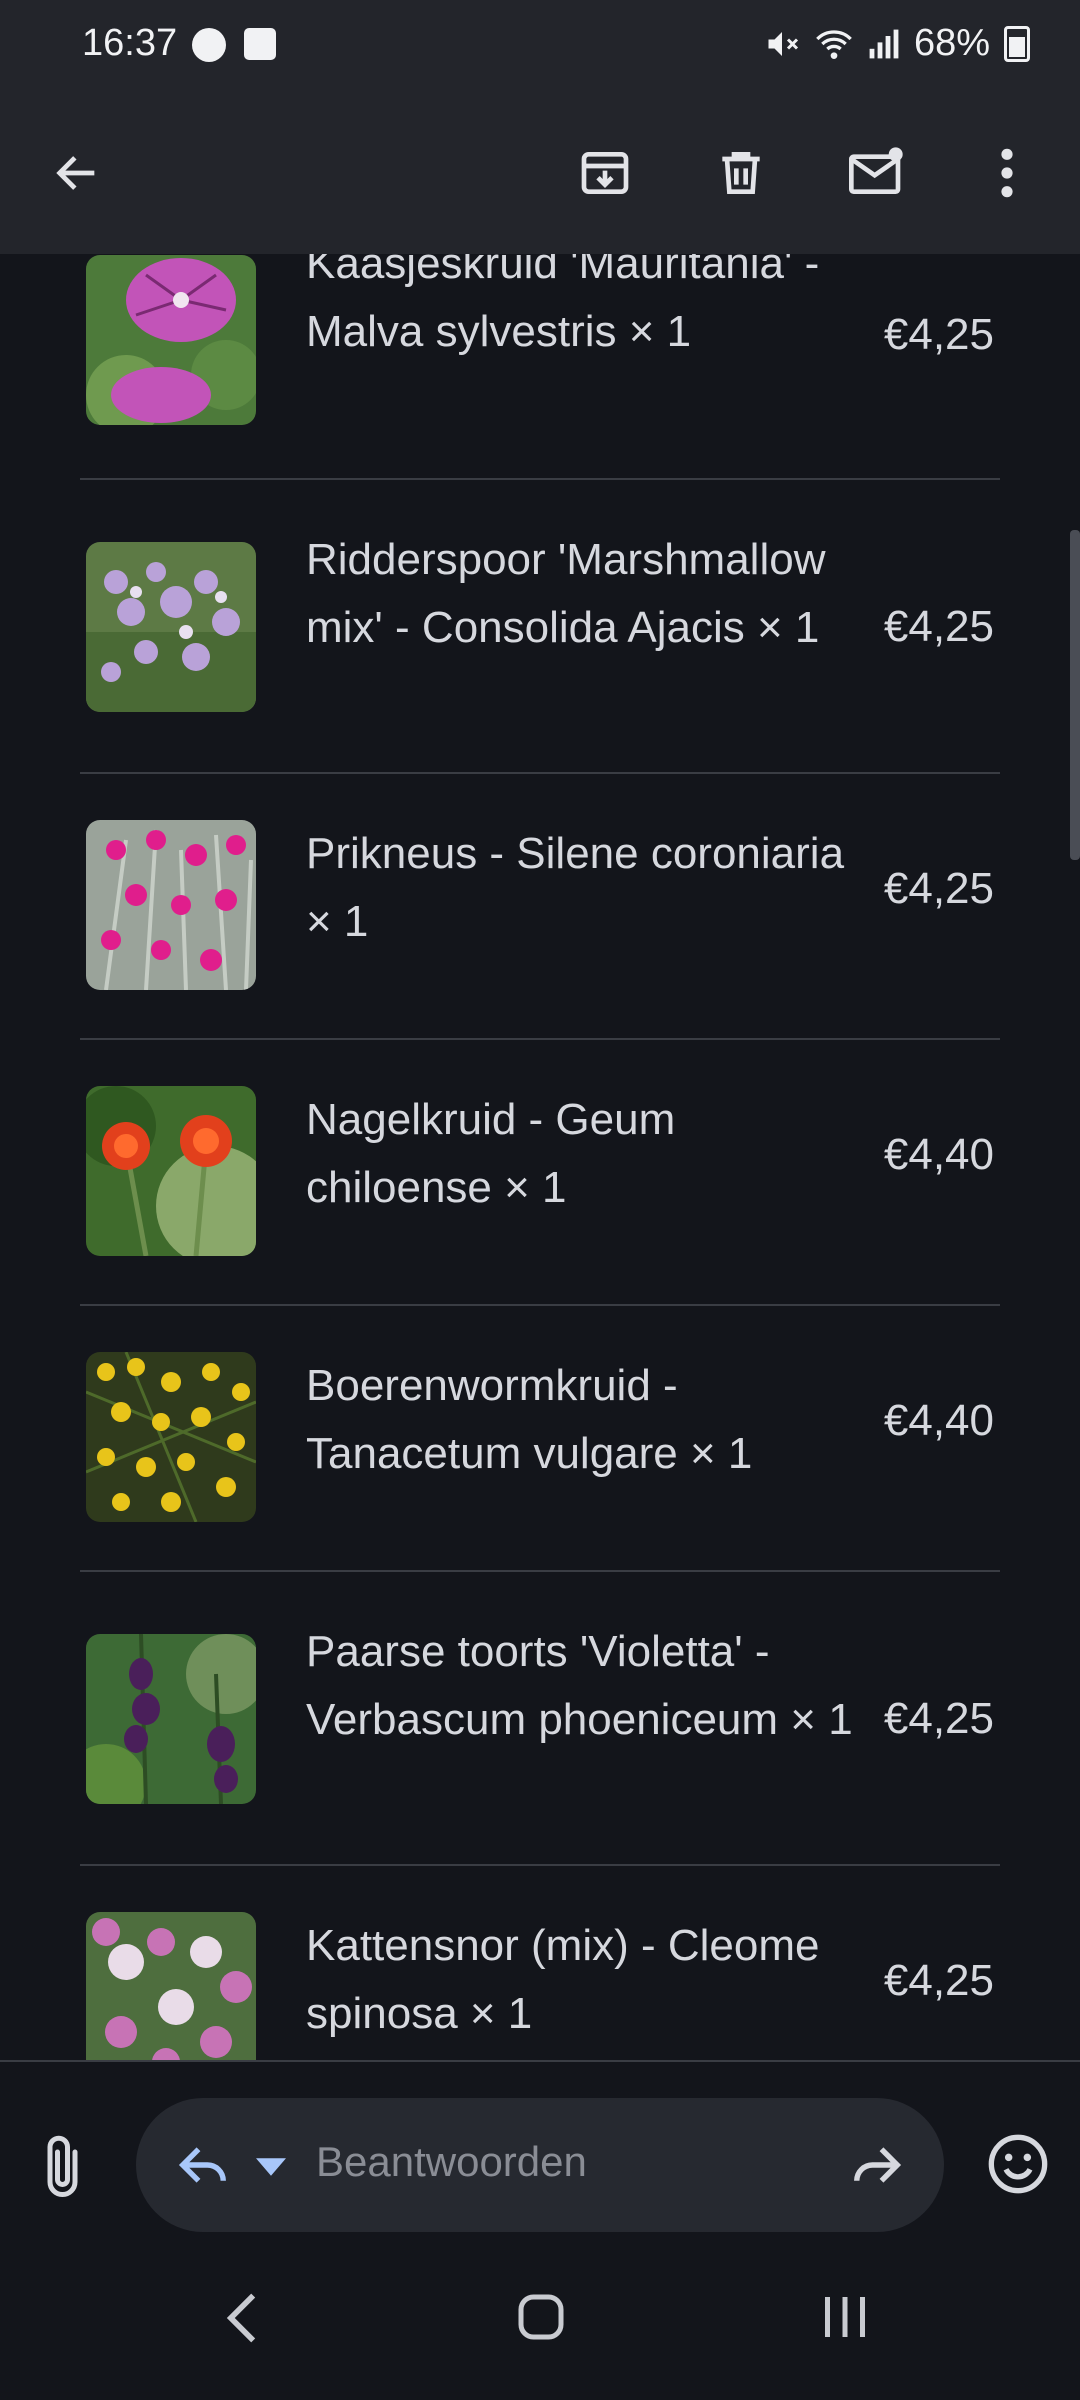 Image resolution: width=1080 pixels, height=2400 pixels. Describe the element at coordinates (845, 2317) in the screenshot. I see `nav-recents-icon` at that location.